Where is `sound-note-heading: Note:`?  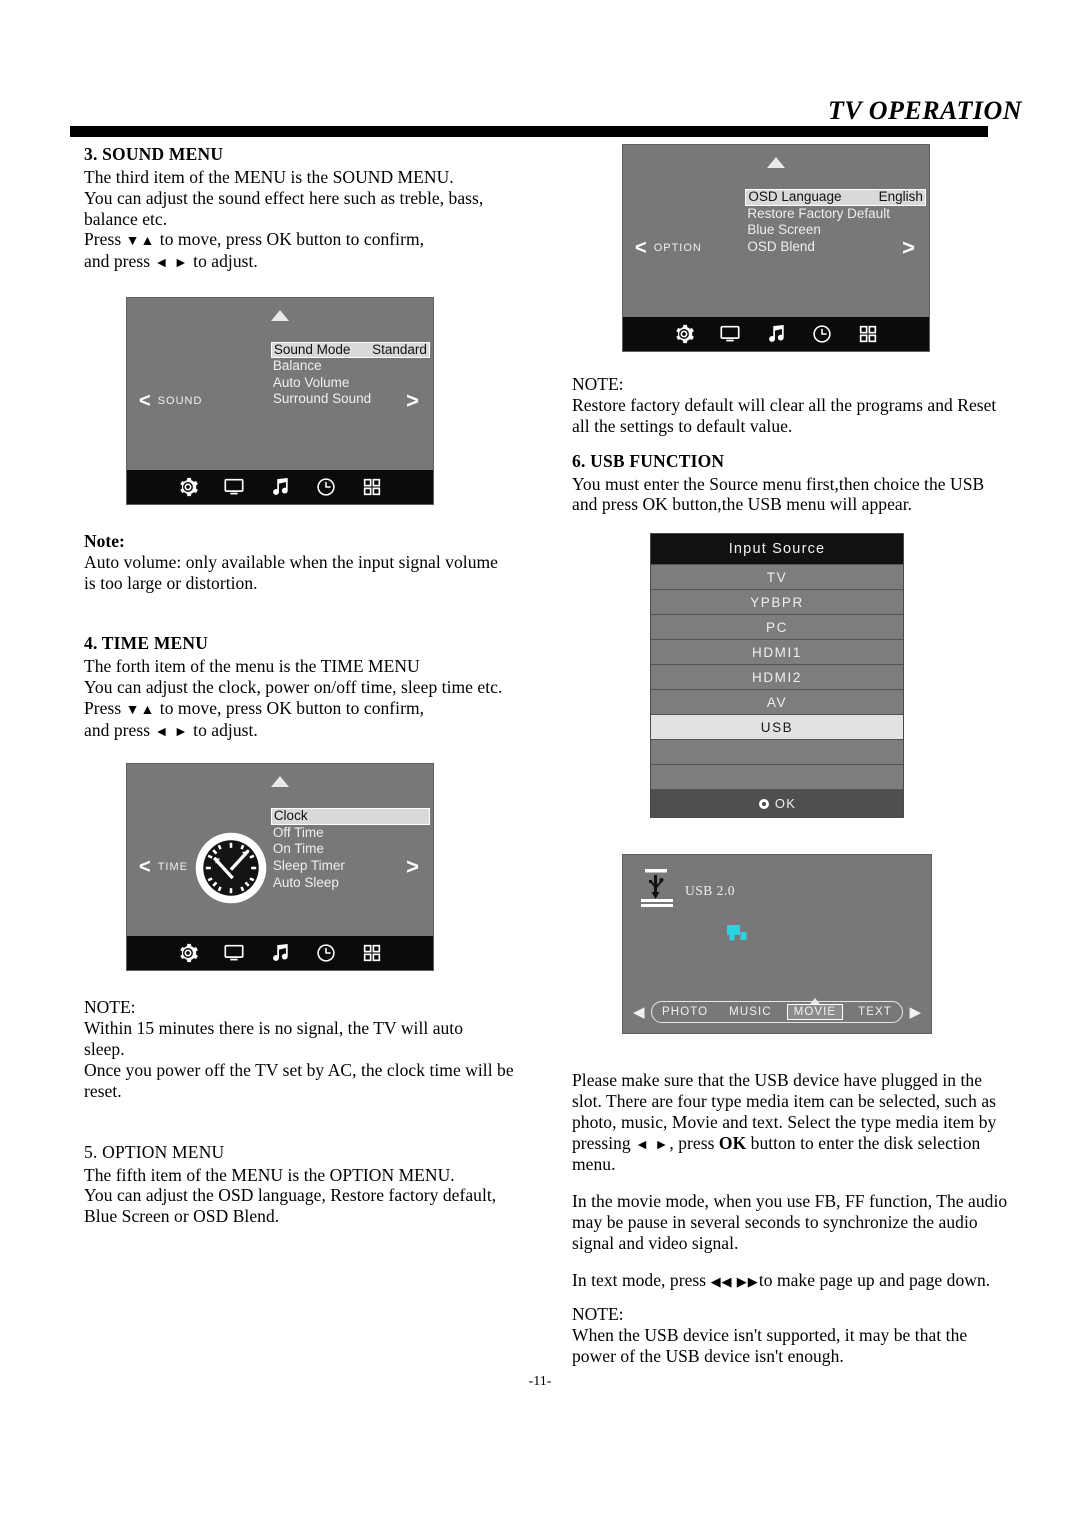
sound-note-heading: Note: is located at coordinates (104, 540).